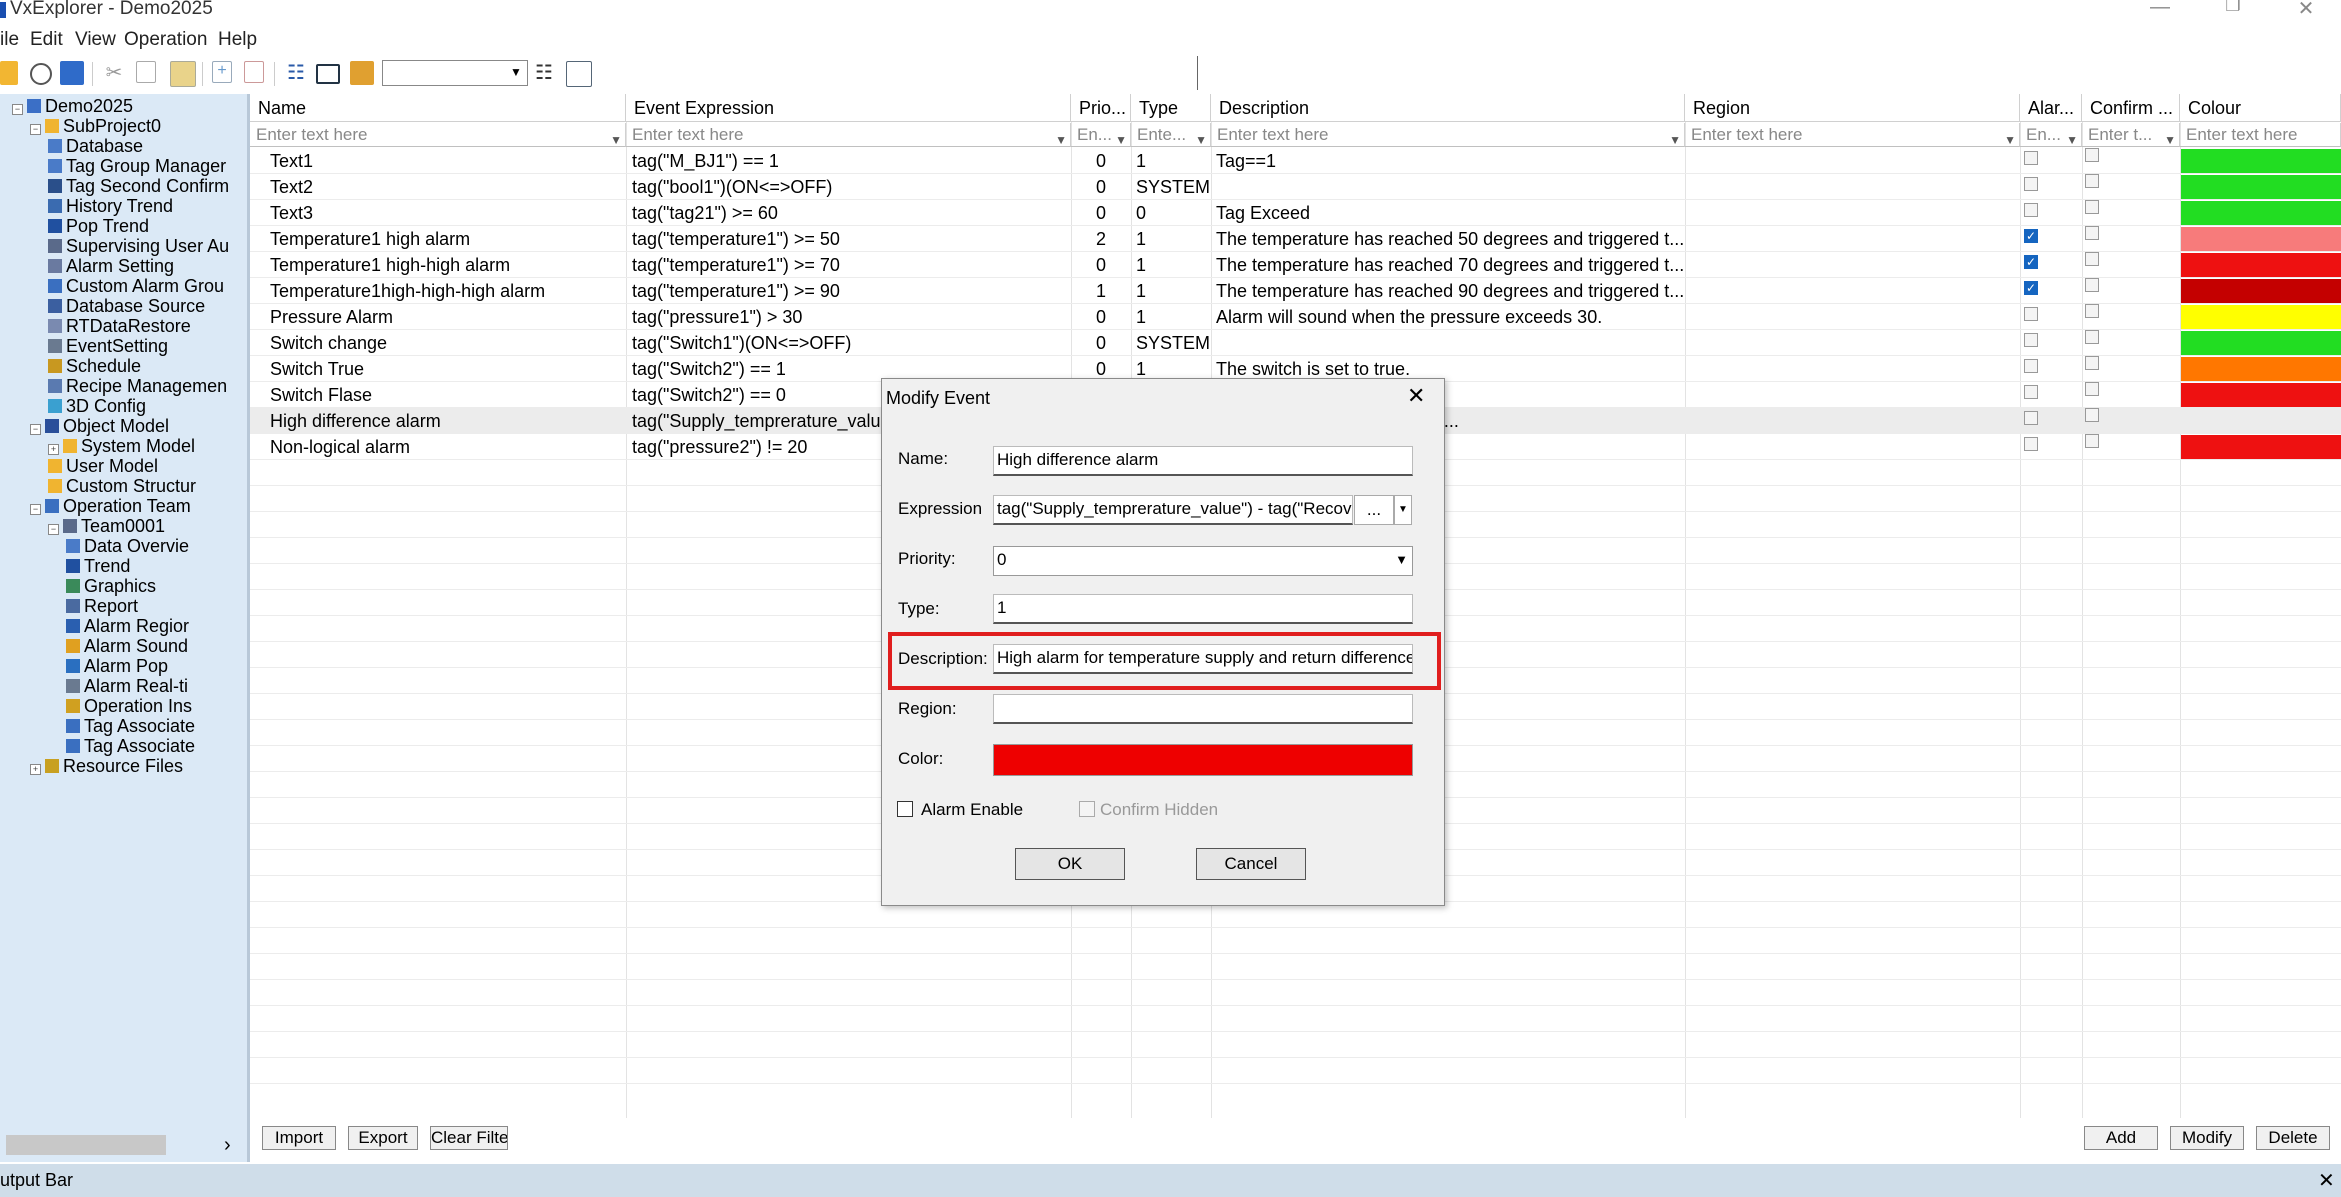 This screenshot has height=1197, width=2341. I want to click on cancel-button: Cancel, so click(1251, 864).